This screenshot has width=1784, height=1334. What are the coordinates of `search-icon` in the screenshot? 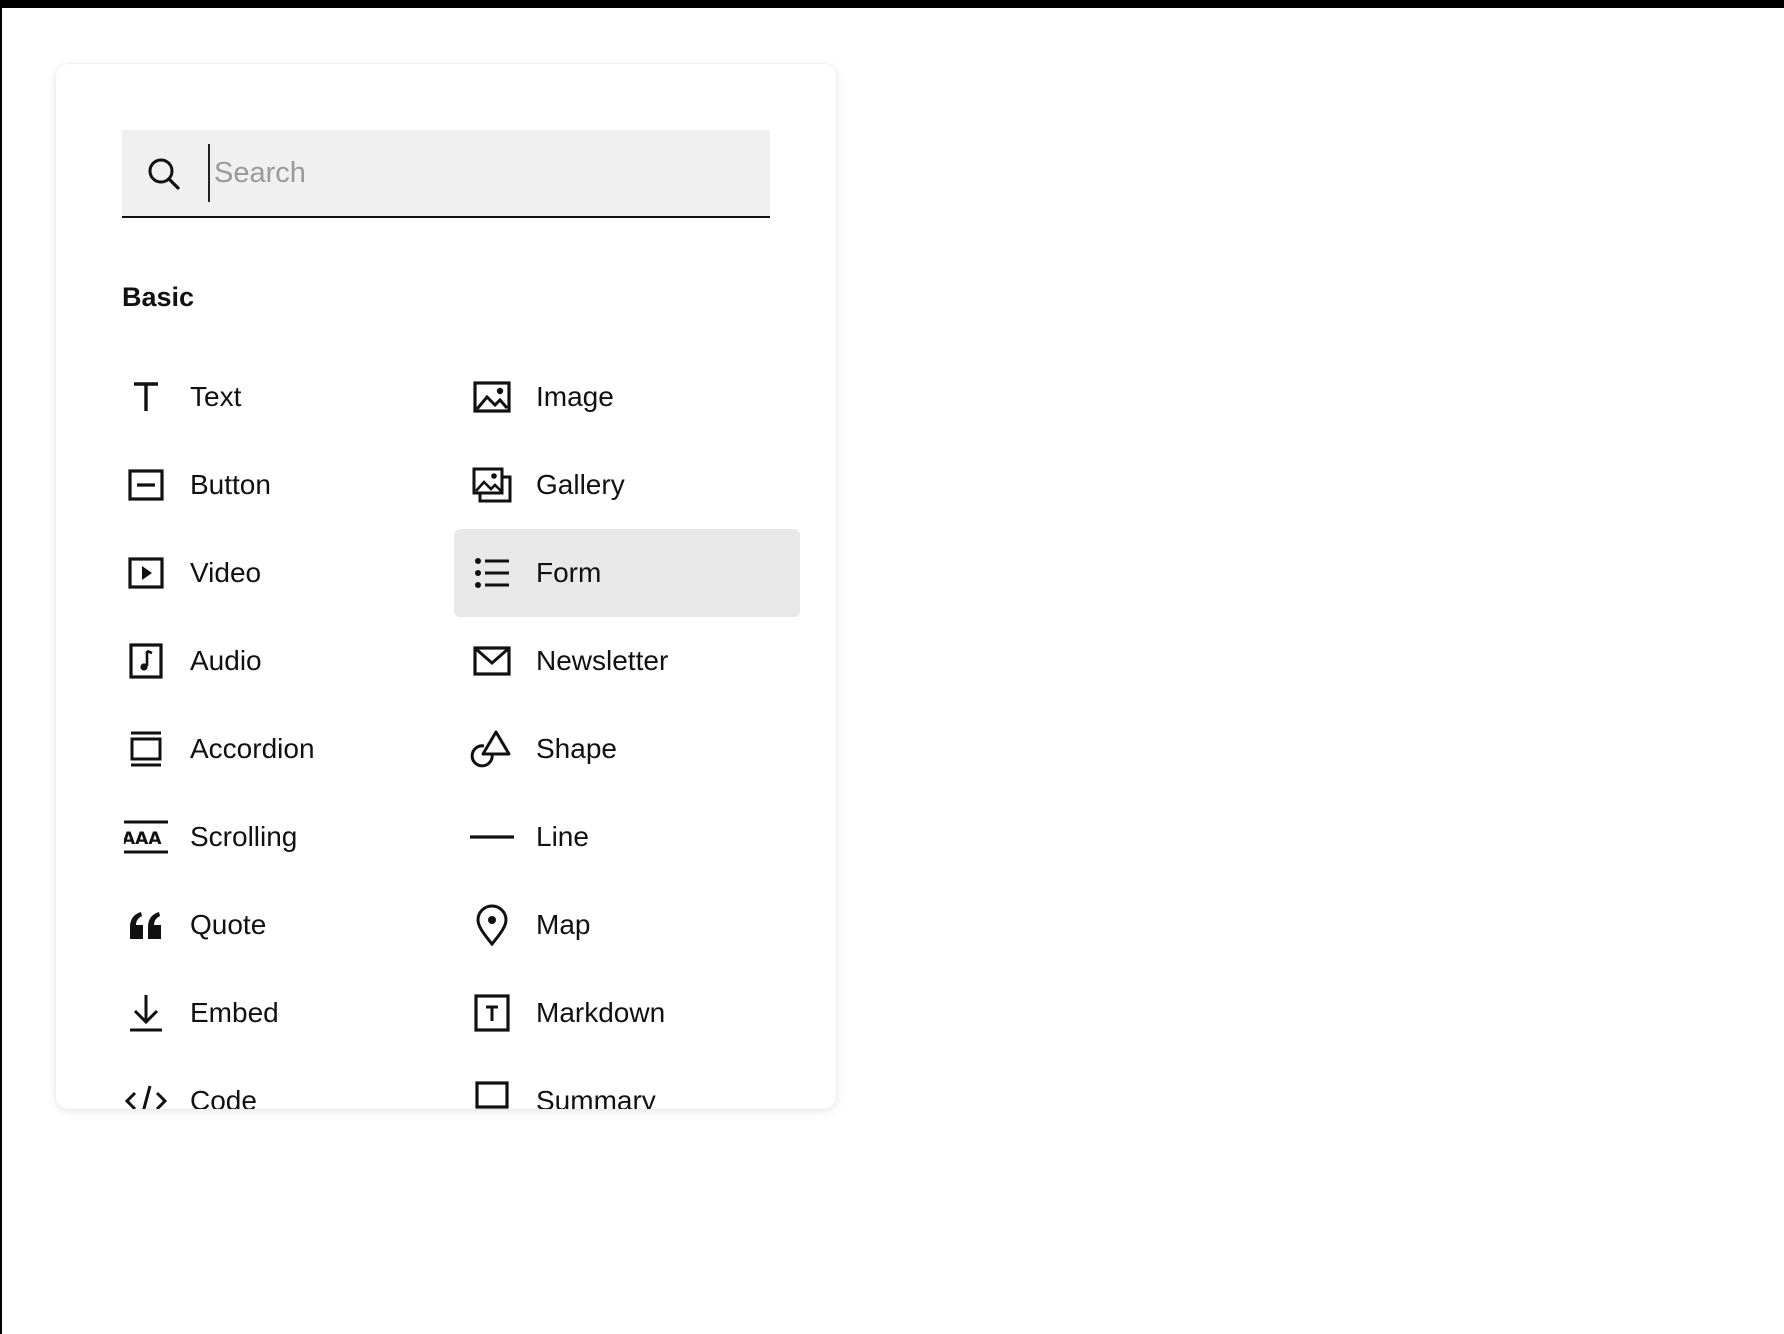 It's located at (164, 174).